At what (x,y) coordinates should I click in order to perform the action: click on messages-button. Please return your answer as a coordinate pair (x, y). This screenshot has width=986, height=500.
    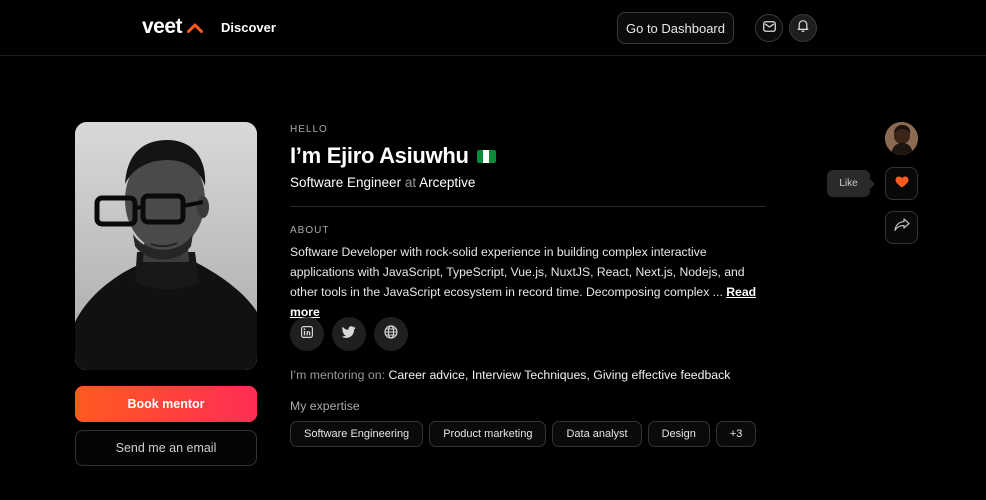
    Looking at the image, I should click on (769, 28).